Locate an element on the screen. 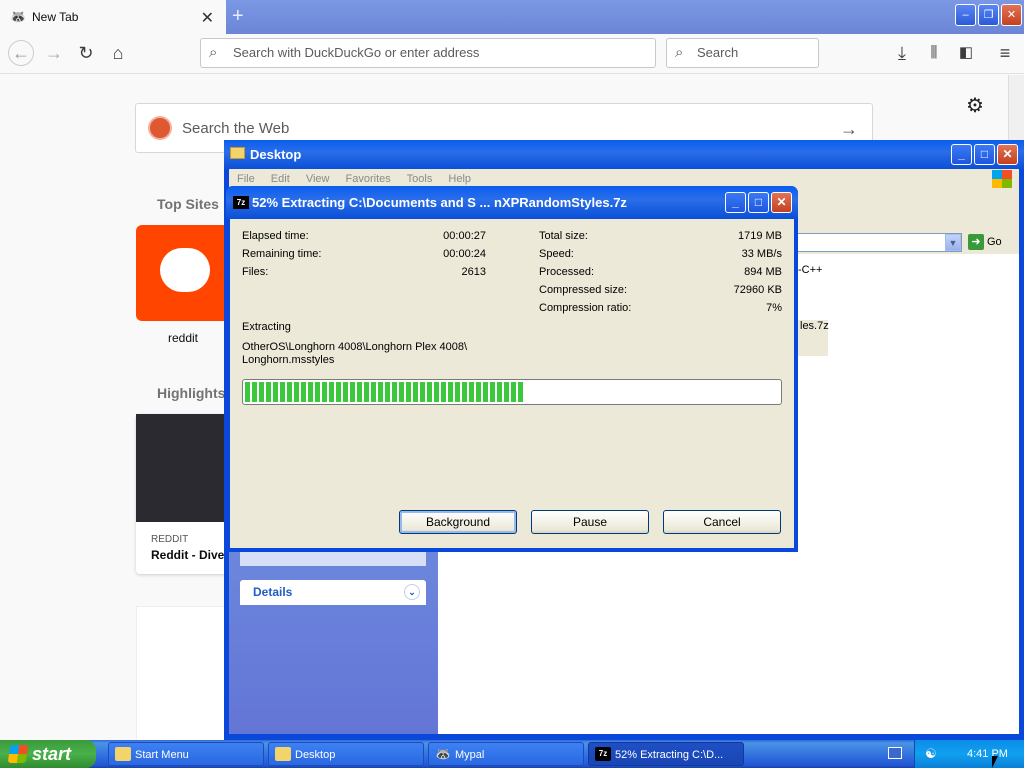 This screenshot has width=1024, height=768. tab-favicon-icon: 🦝 is located at coordinates (18, 16).